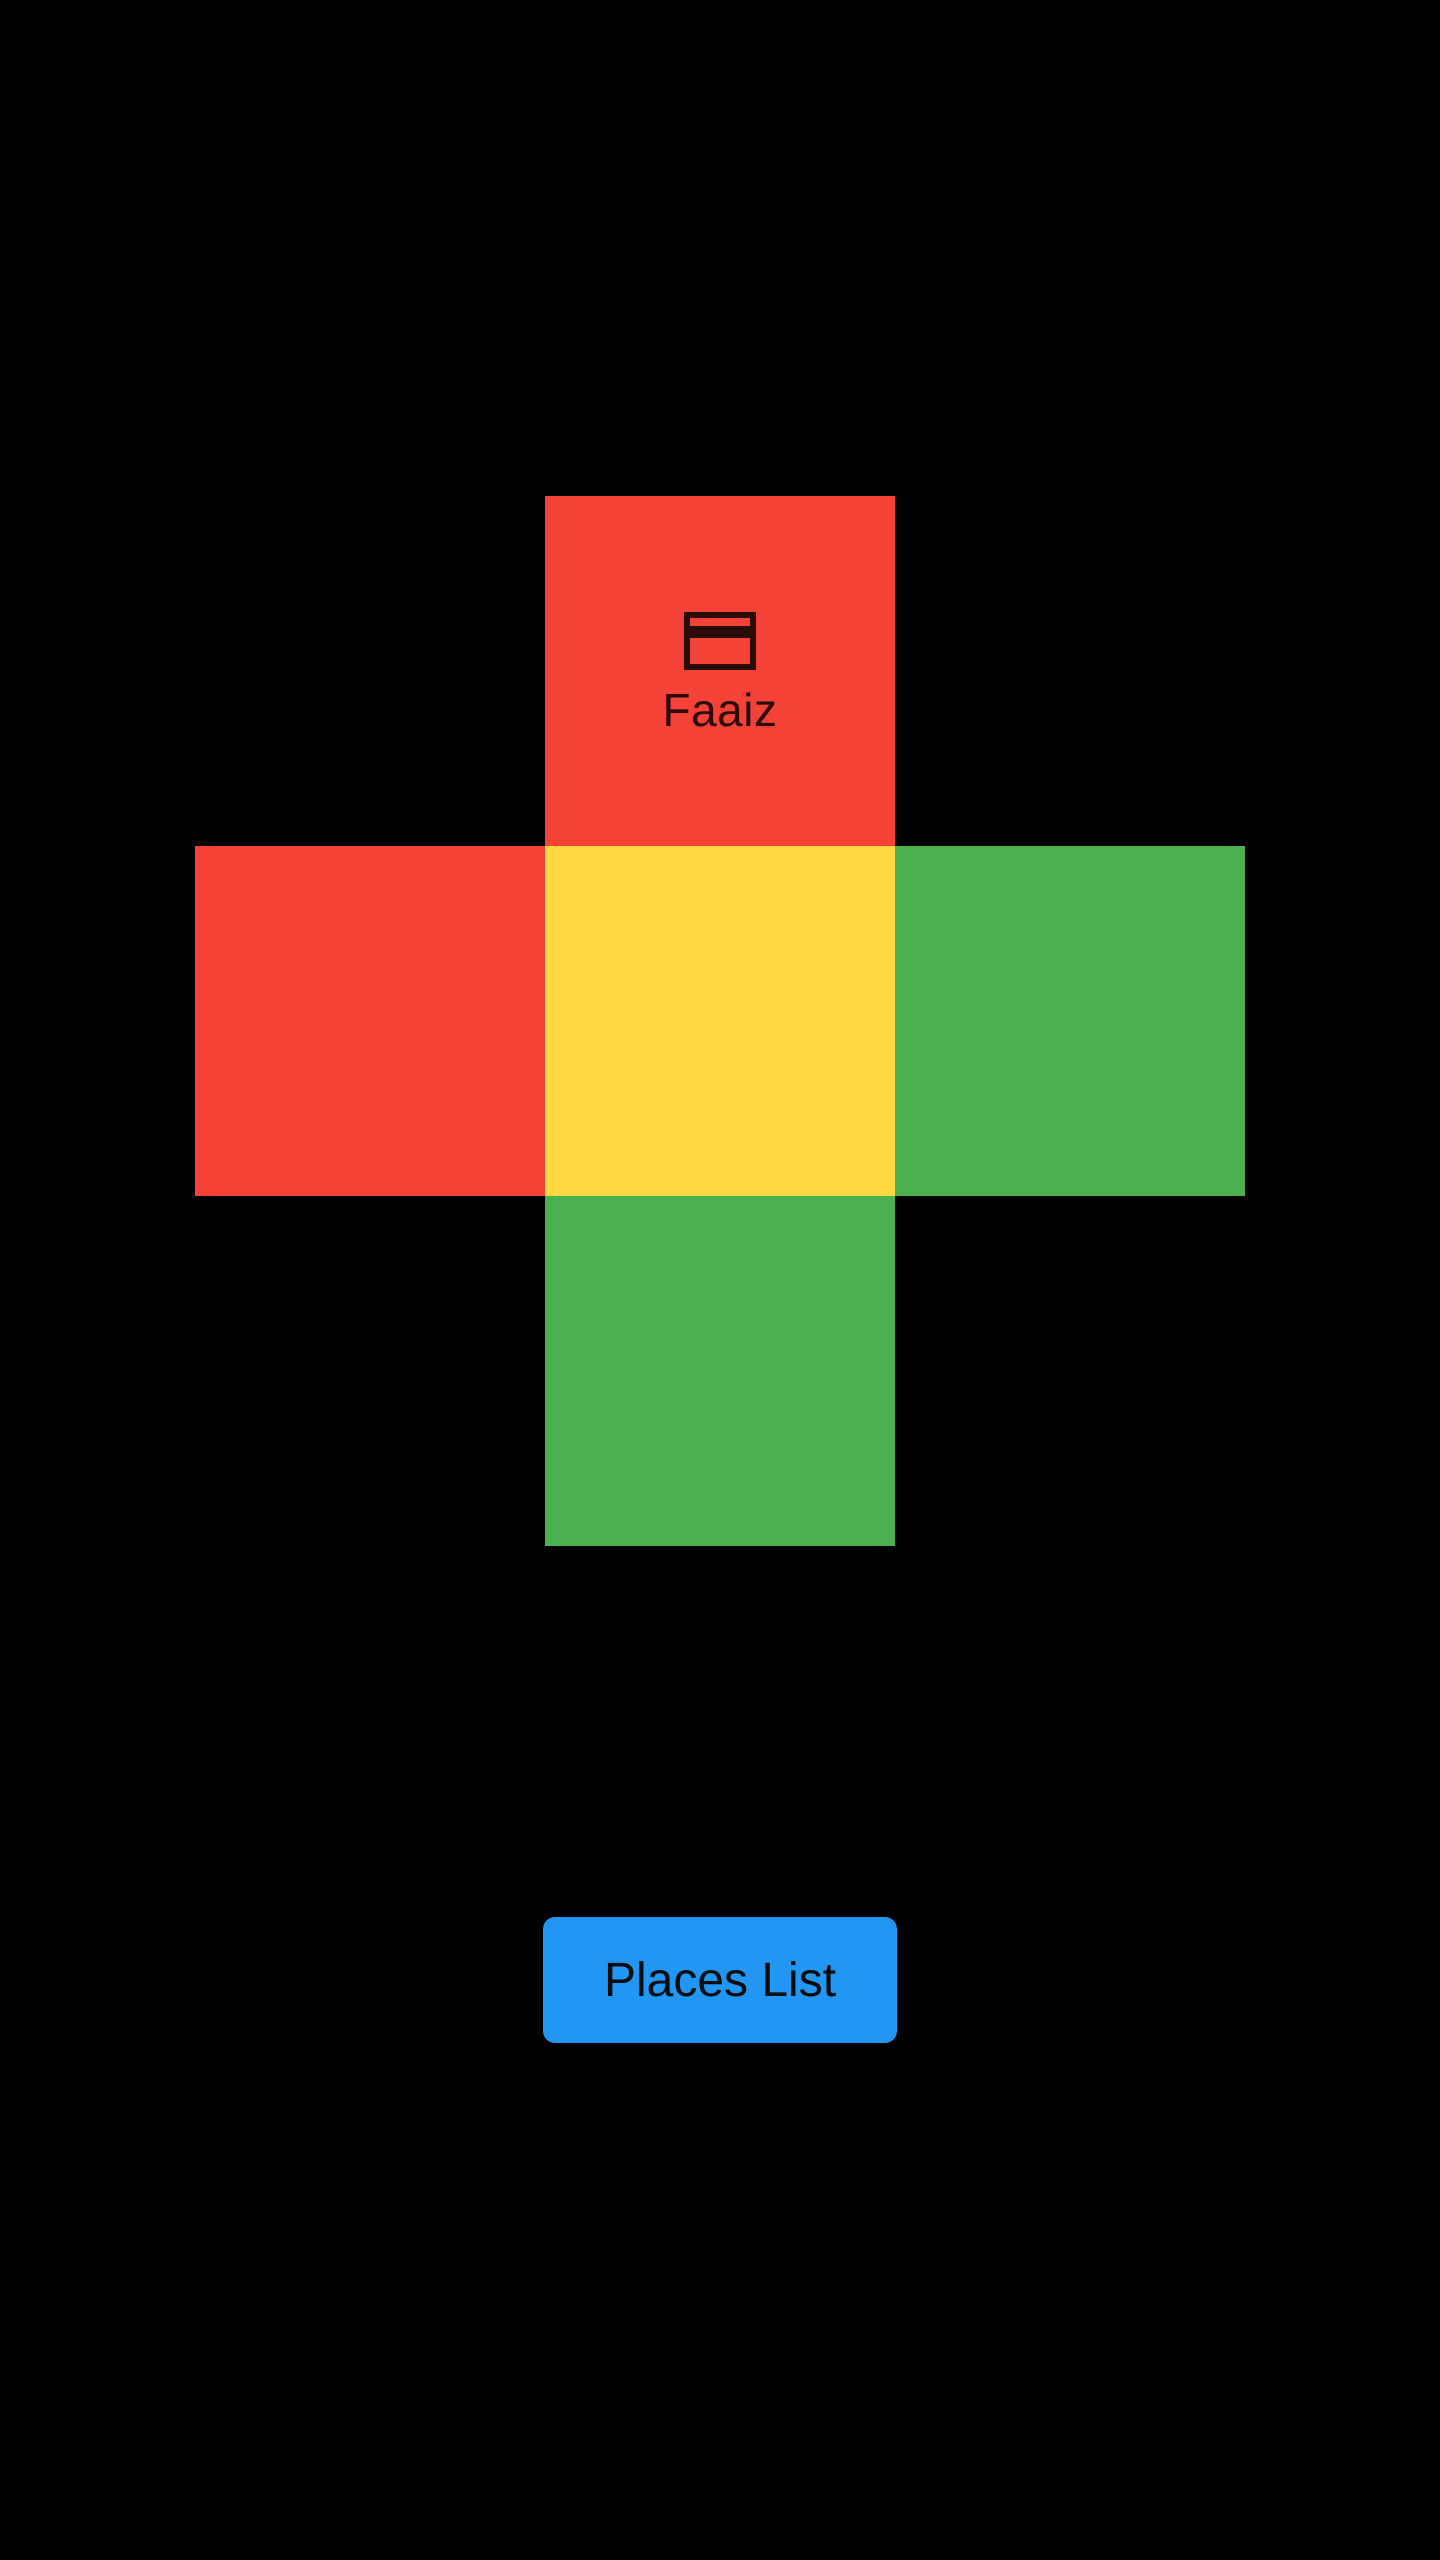 This screenshot has width=1440, height=2560. Describe the element at coordinates (720, 1980) in the screenshot. I see `places-list-button: Places List` at that location.